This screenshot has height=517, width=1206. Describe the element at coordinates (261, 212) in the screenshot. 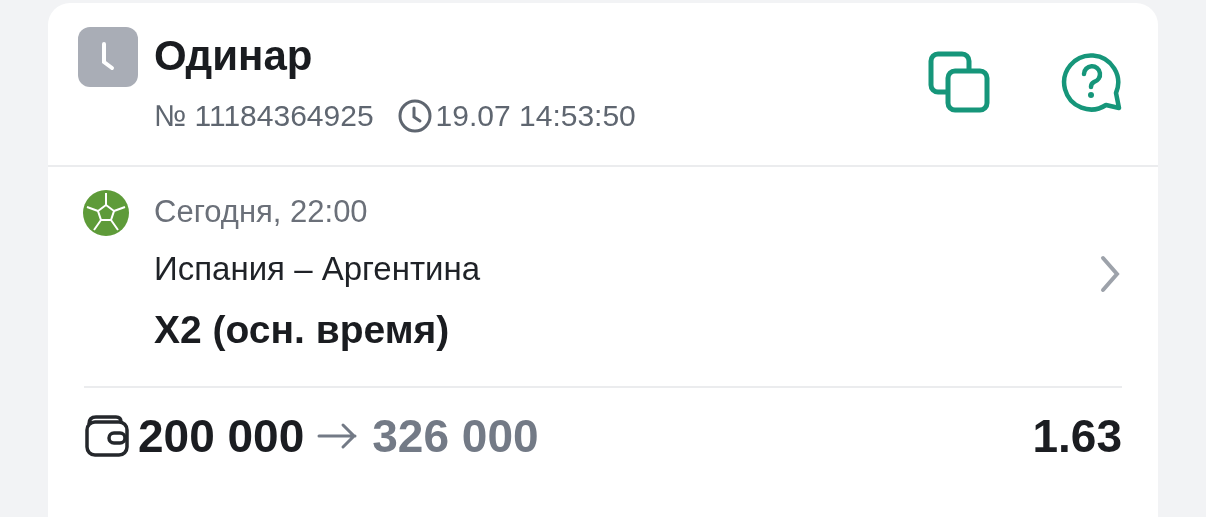

I see `event-start: Сегодня, 22:00` at that location.